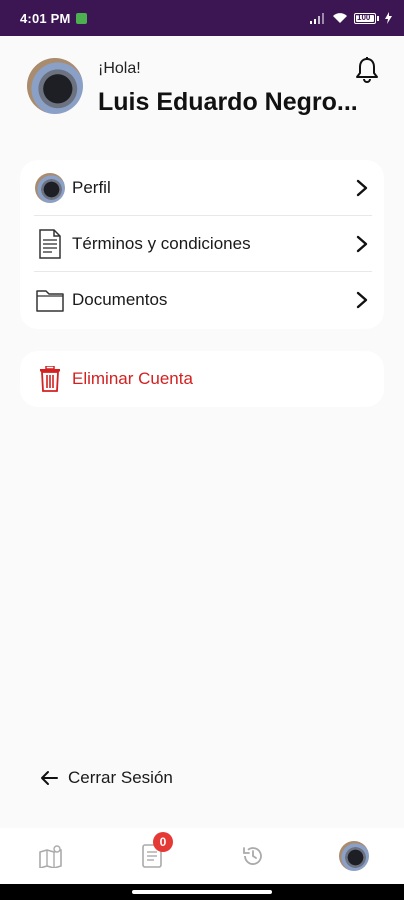  What do you see at coordinates (317, 18) in the screenshot?
I see `signal-icon` at bounding box center [317, 18].